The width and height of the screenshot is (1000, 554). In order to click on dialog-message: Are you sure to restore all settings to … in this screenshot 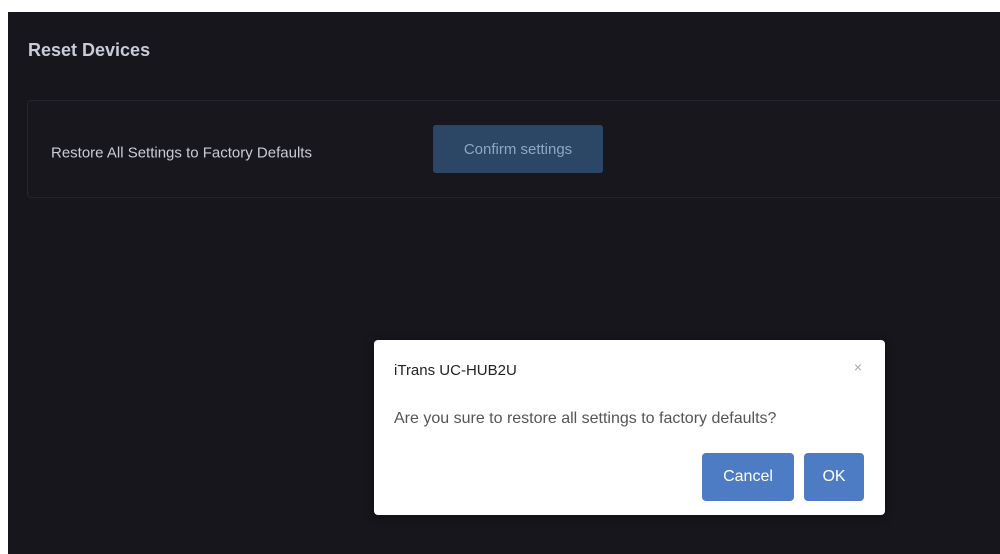, I will do `click(585, 418)`.